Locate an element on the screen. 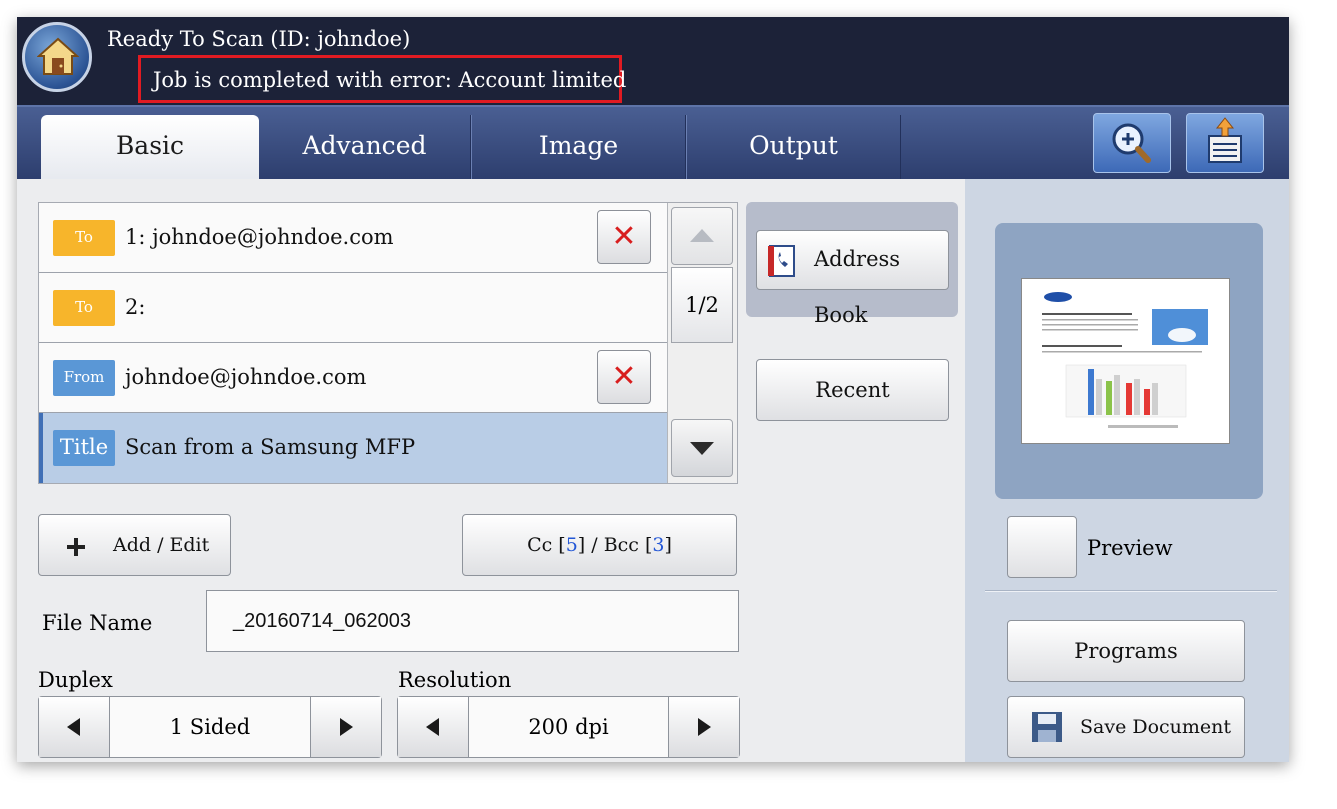 This screenshot has height=809, width=1337. recipient-scrollbar: 1/2 is located at coordinates (702, 343).